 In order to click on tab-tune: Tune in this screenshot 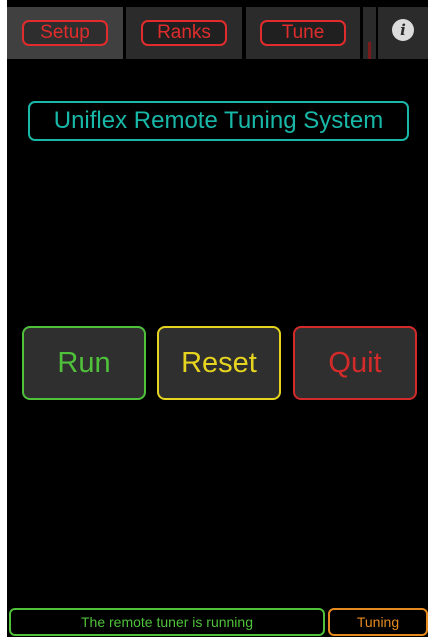, I will do `click(303, 33)`.